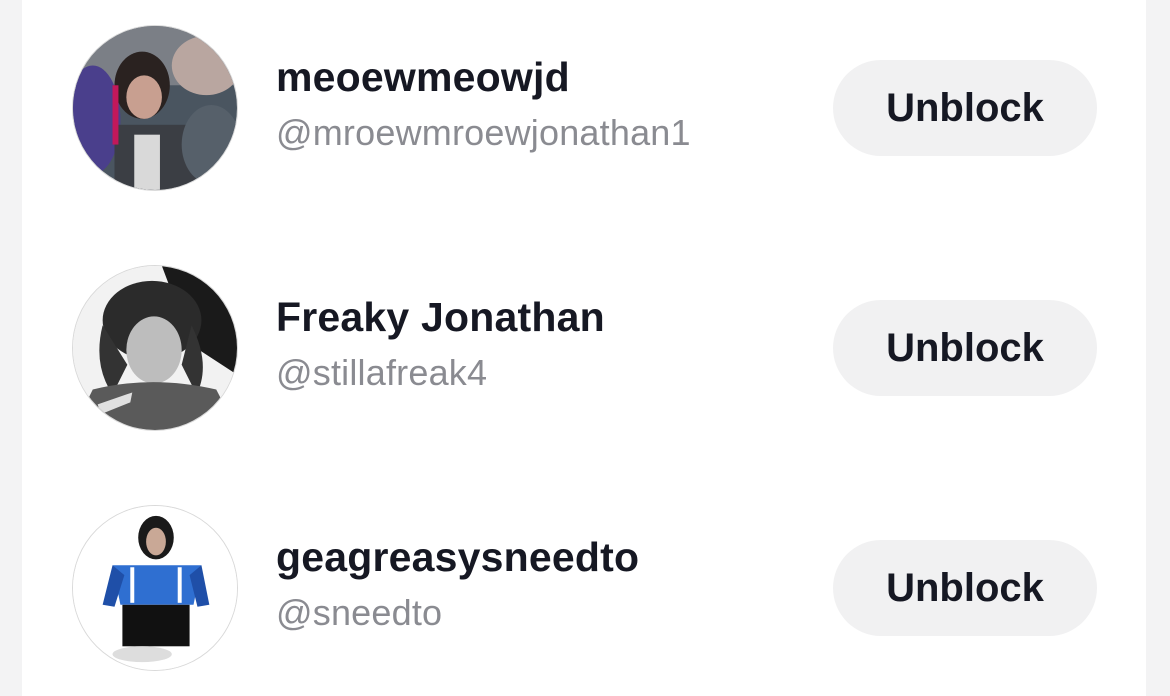 The image size is (1170, 696). I want to click on username: @stillafreak4, so click(382, 372).